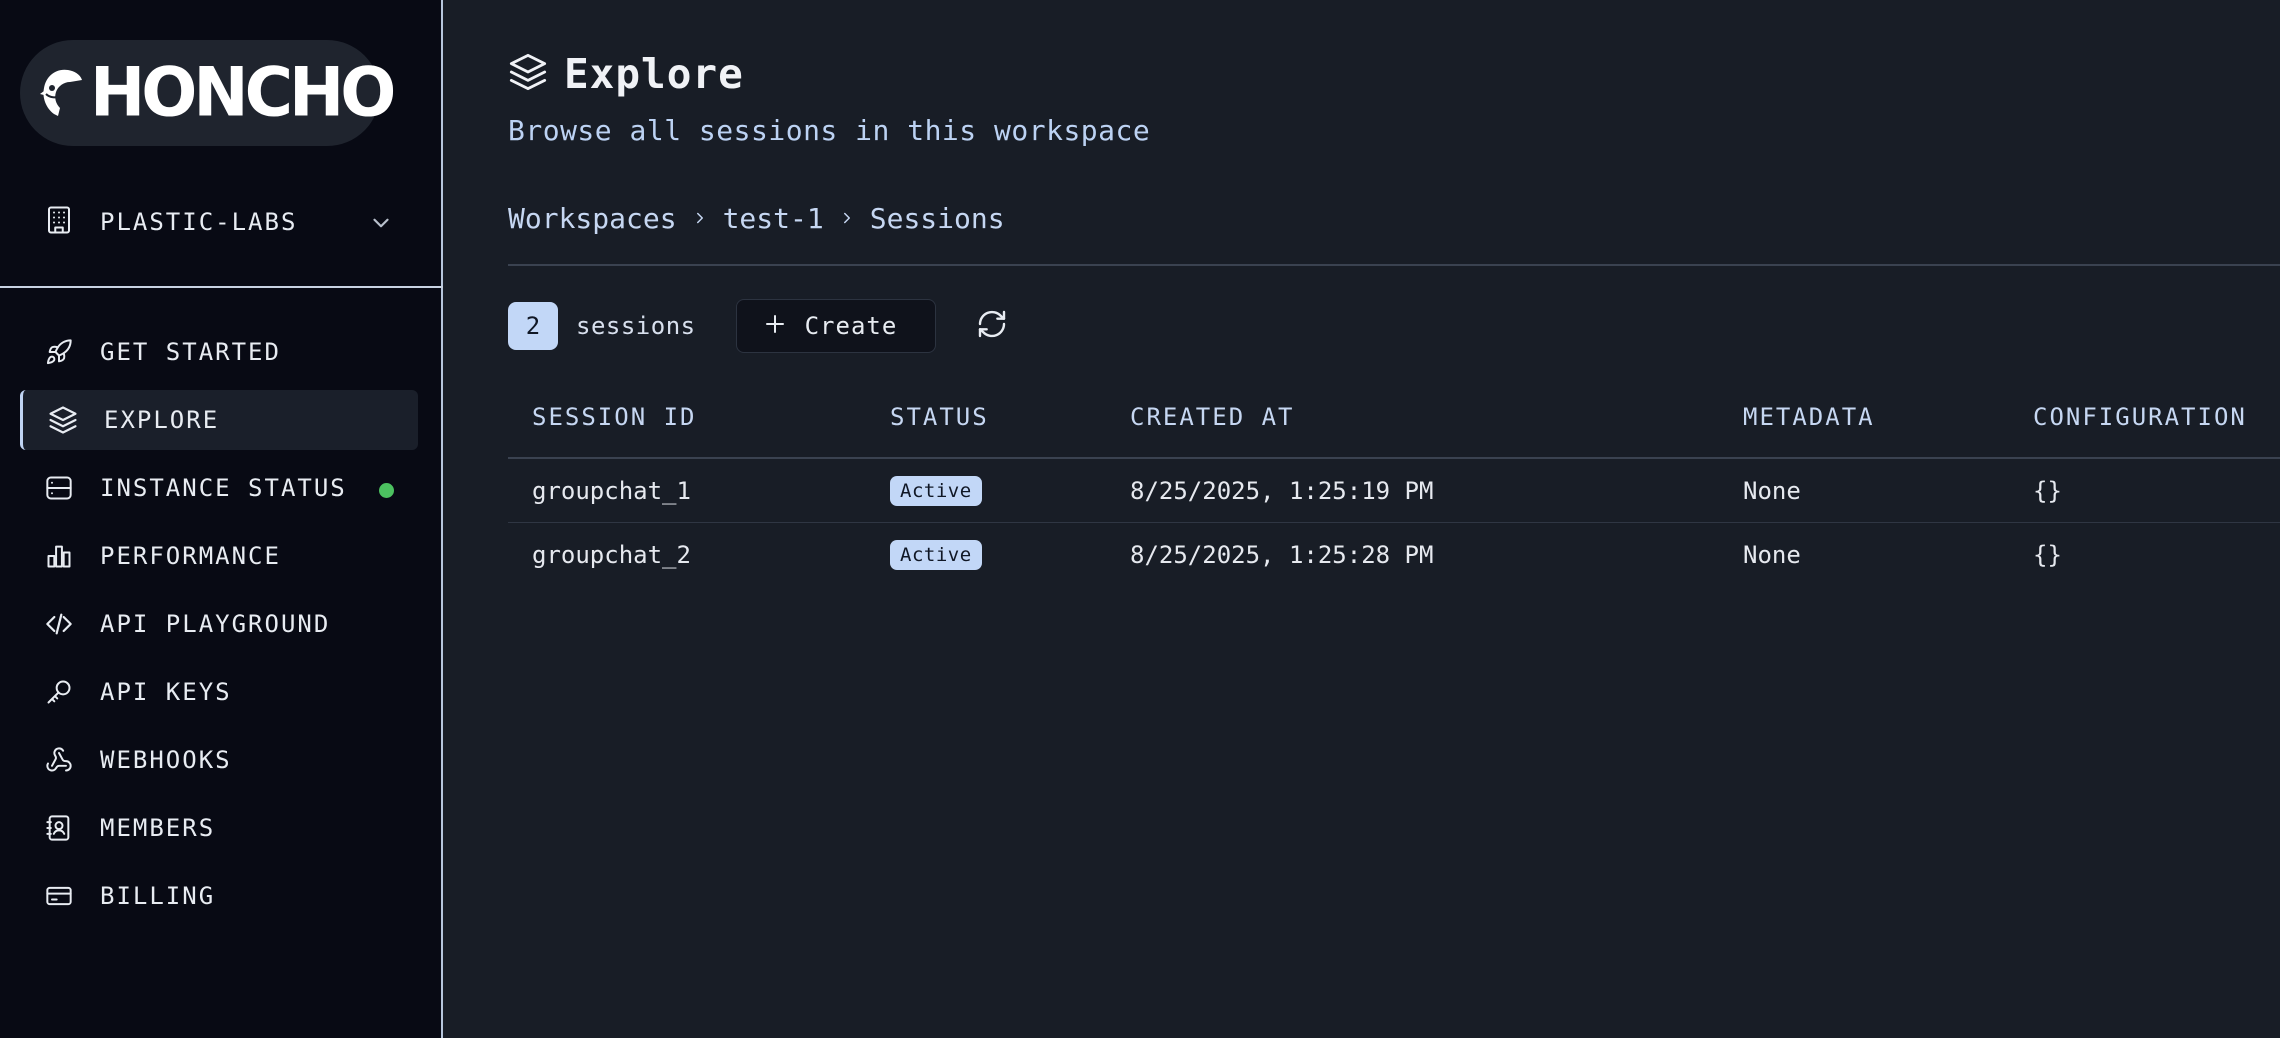 The height and width of the screenshot is (1038, 2280). Describe the element at coordinates (59, 488) in the screenshot. I see `server-icon` at that location.